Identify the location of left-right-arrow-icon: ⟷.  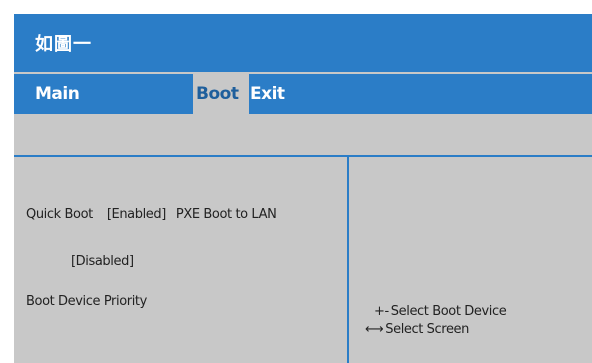
(374, 329).